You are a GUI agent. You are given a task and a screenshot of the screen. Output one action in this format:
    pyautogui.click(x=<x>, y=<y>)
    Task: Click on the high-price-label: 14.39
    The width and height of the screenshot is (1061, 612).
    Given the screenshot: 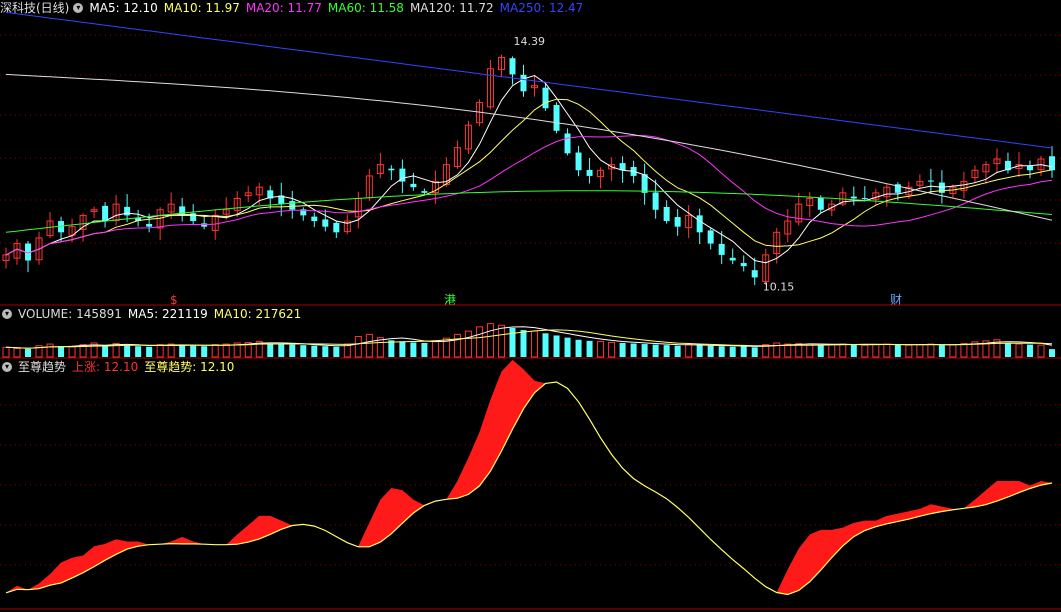 What is the action you would take?
    pyautogui.click(x=529, y=41)
    